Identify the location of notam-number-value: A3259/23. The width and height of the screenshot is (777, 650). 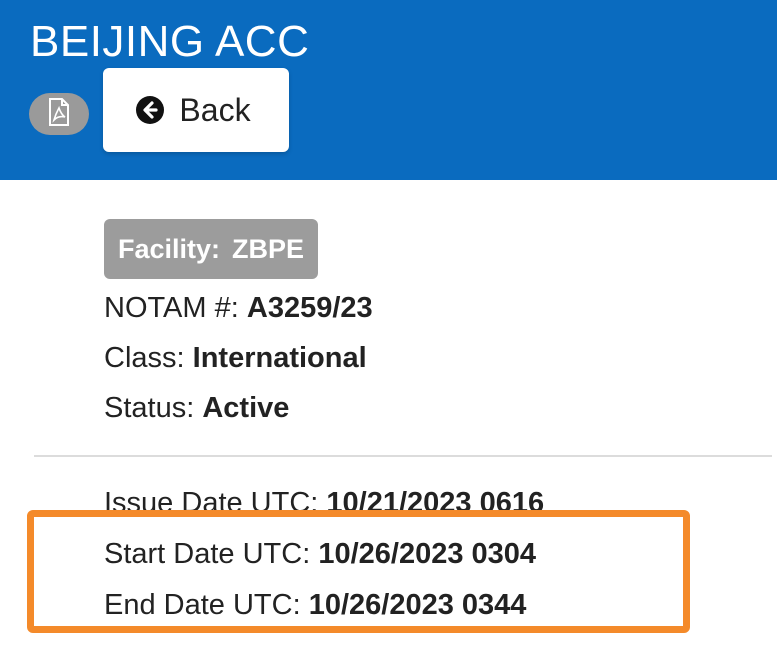
(309, 308).